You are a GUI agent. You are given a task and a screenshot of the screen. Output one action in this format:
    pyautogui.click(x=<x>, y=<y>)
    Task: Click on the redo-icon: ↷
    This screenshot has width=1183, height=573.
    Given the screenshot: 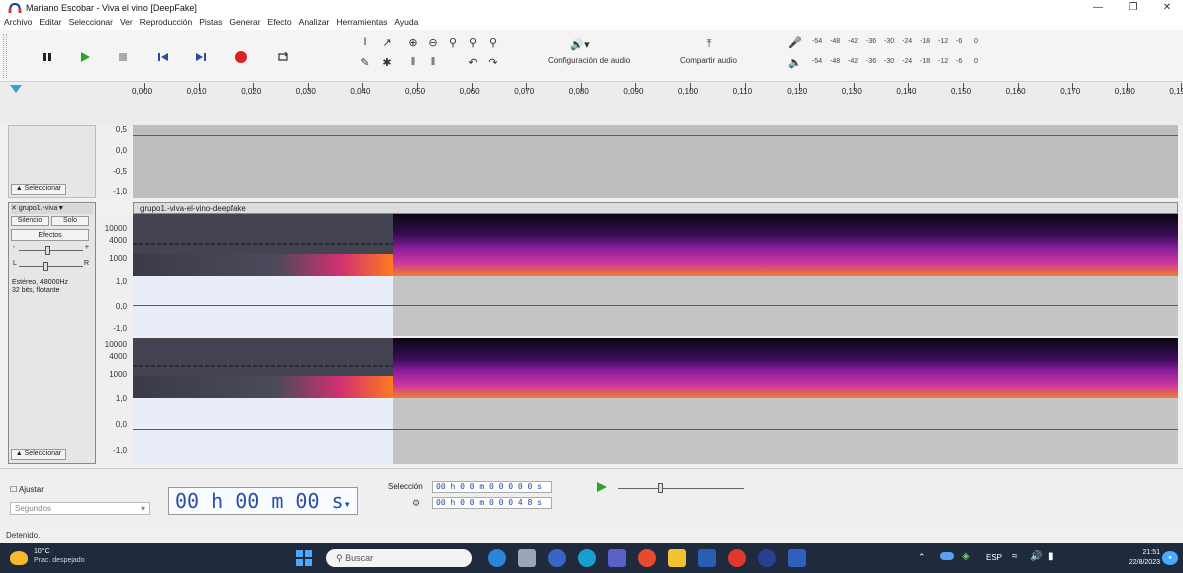 What is the action you would take?
    pyautogui.click(x=493, y=62)
    